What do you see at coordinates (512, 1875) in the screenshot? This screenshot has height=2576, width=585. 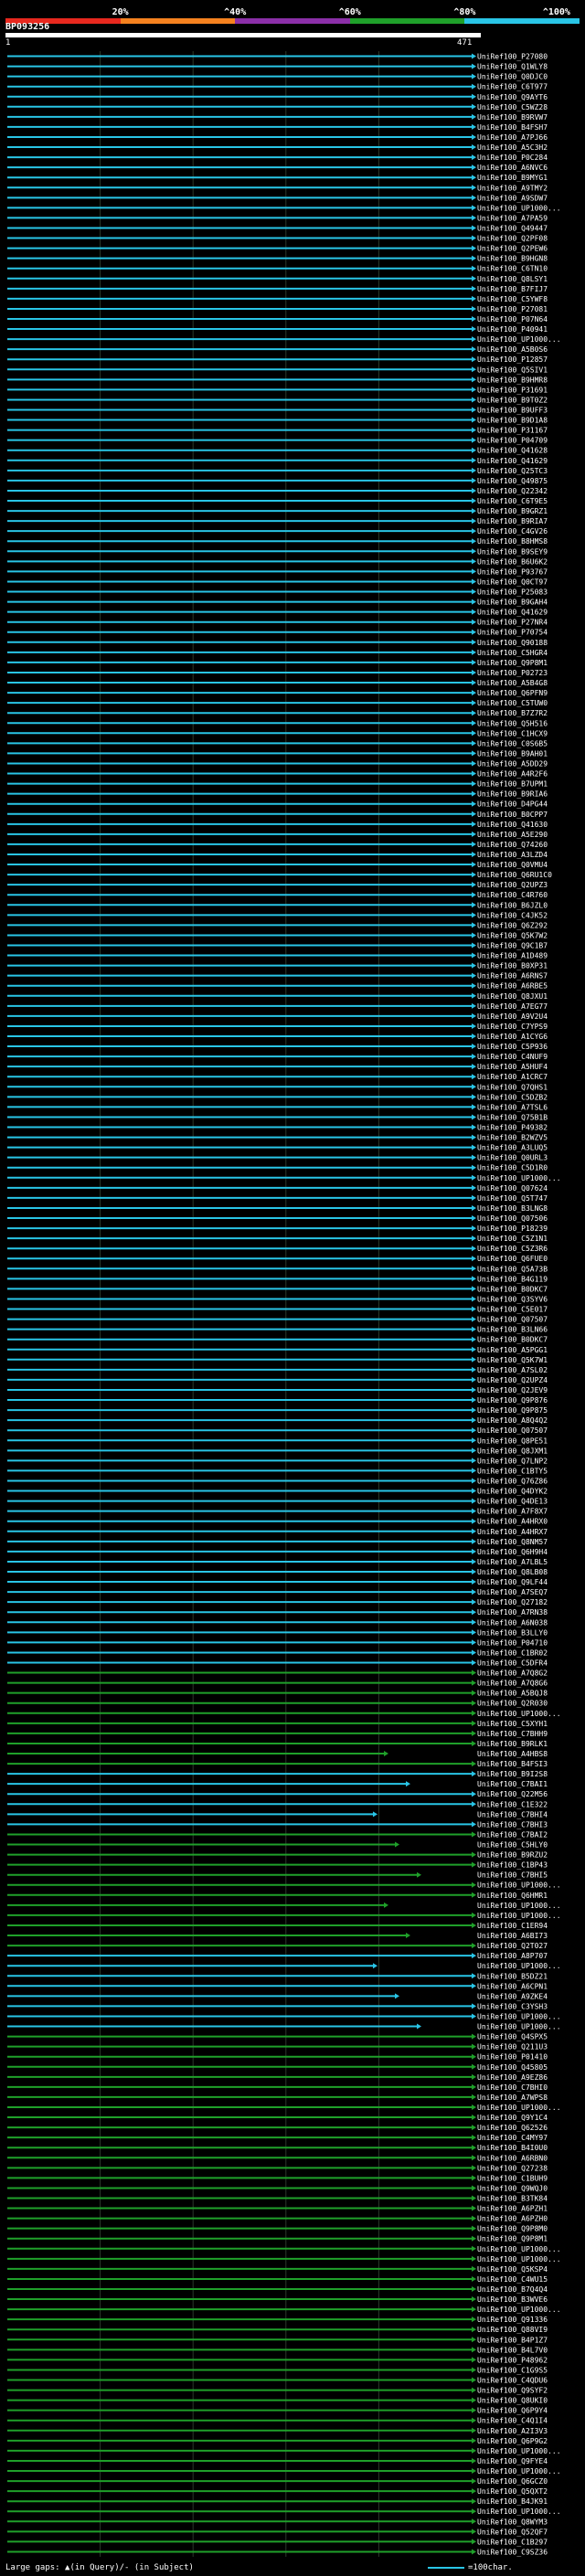 I see `hit-label: UniRef100_C7BHI5` at bounding box center [512, 1875].